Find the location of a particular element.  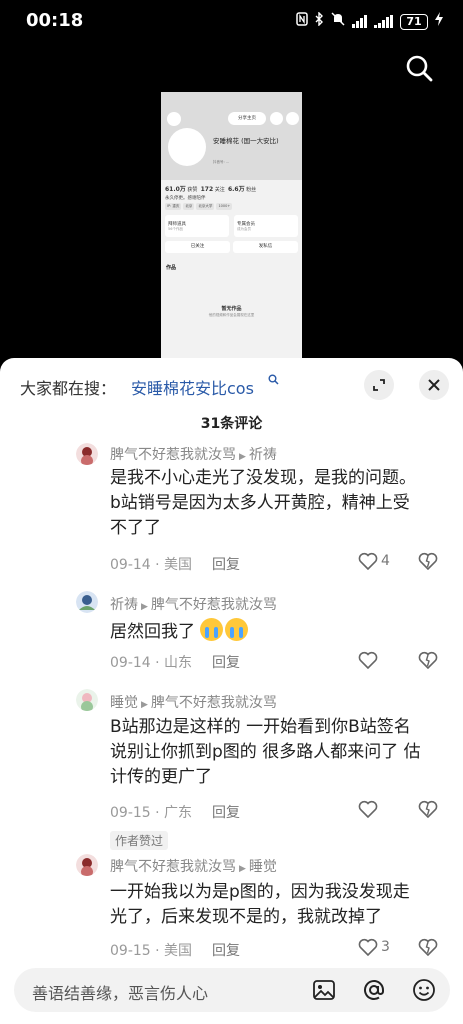

sheet-header: 大家都在搜： 安睡棉花安比cos is located at coordinates (231, 387).